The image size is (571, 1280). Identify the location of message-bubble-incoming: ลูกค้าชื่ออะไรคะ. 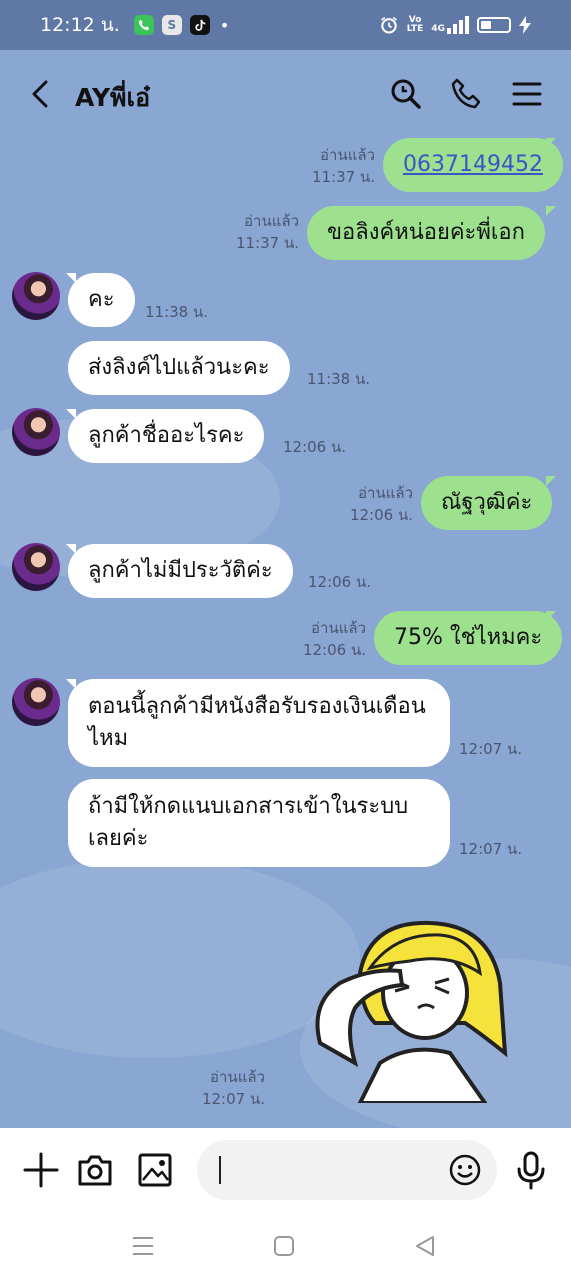
(166, 436).